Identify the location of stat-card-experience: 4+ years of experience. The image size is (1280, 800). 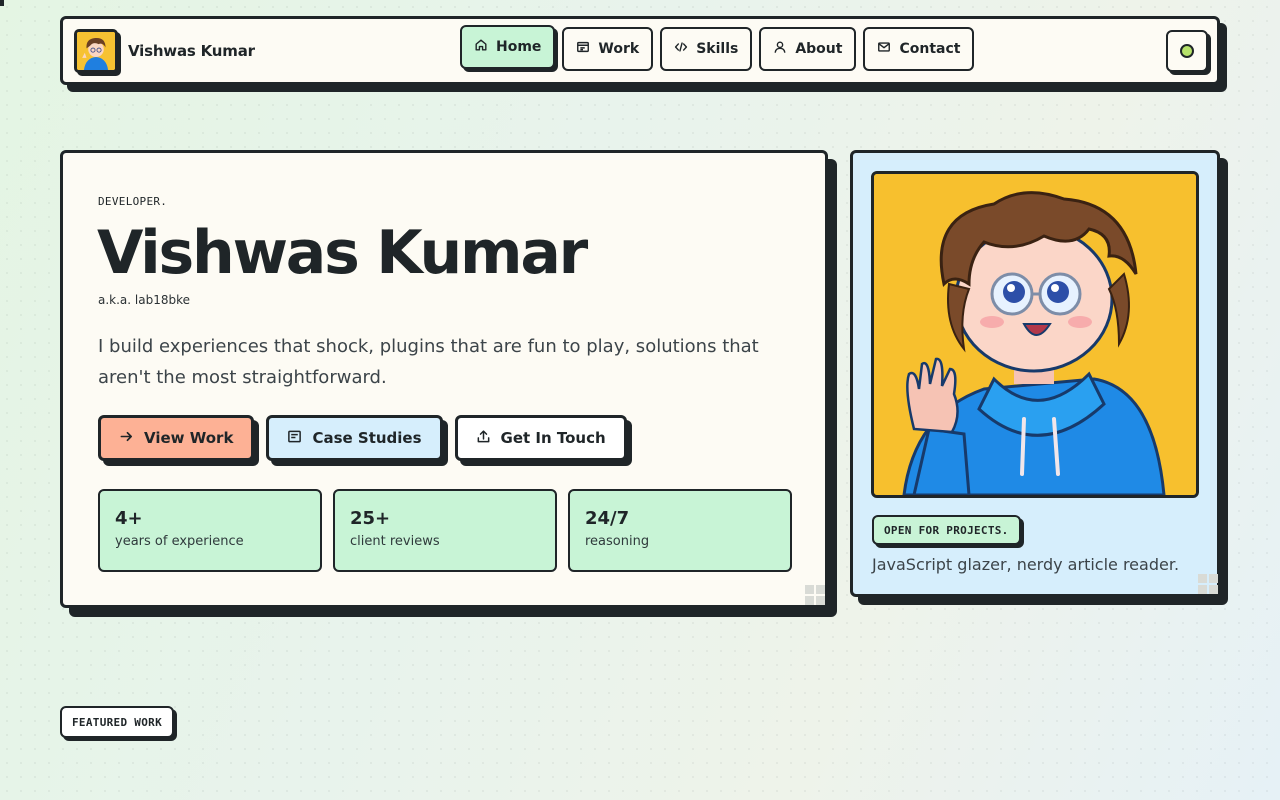
(210, 530).